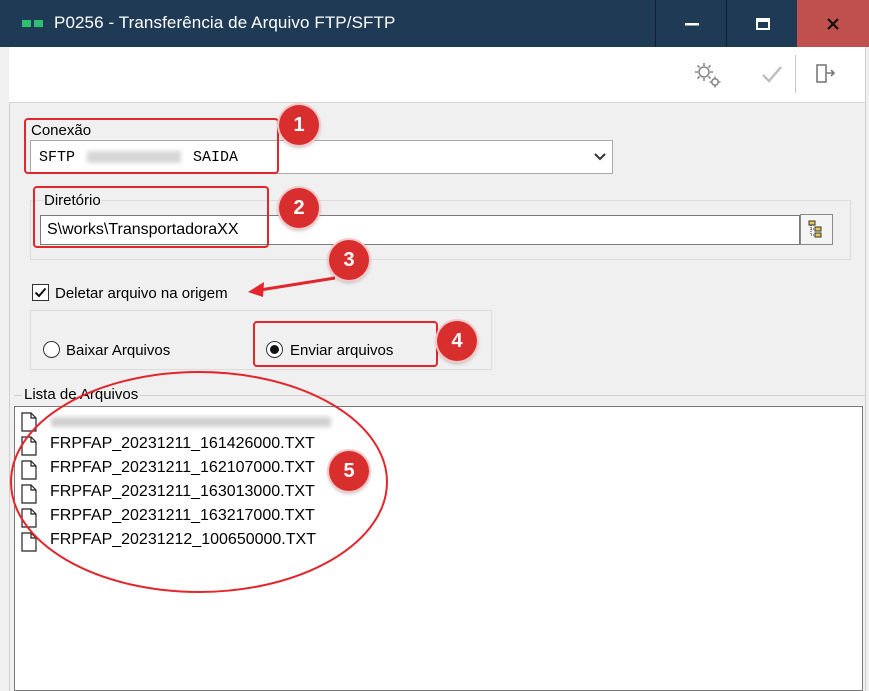 The width and height of the screenshot is (869, 691). Describe the element at coordinates (33, 23) in the screenshot. I see `app-icon` at that location.